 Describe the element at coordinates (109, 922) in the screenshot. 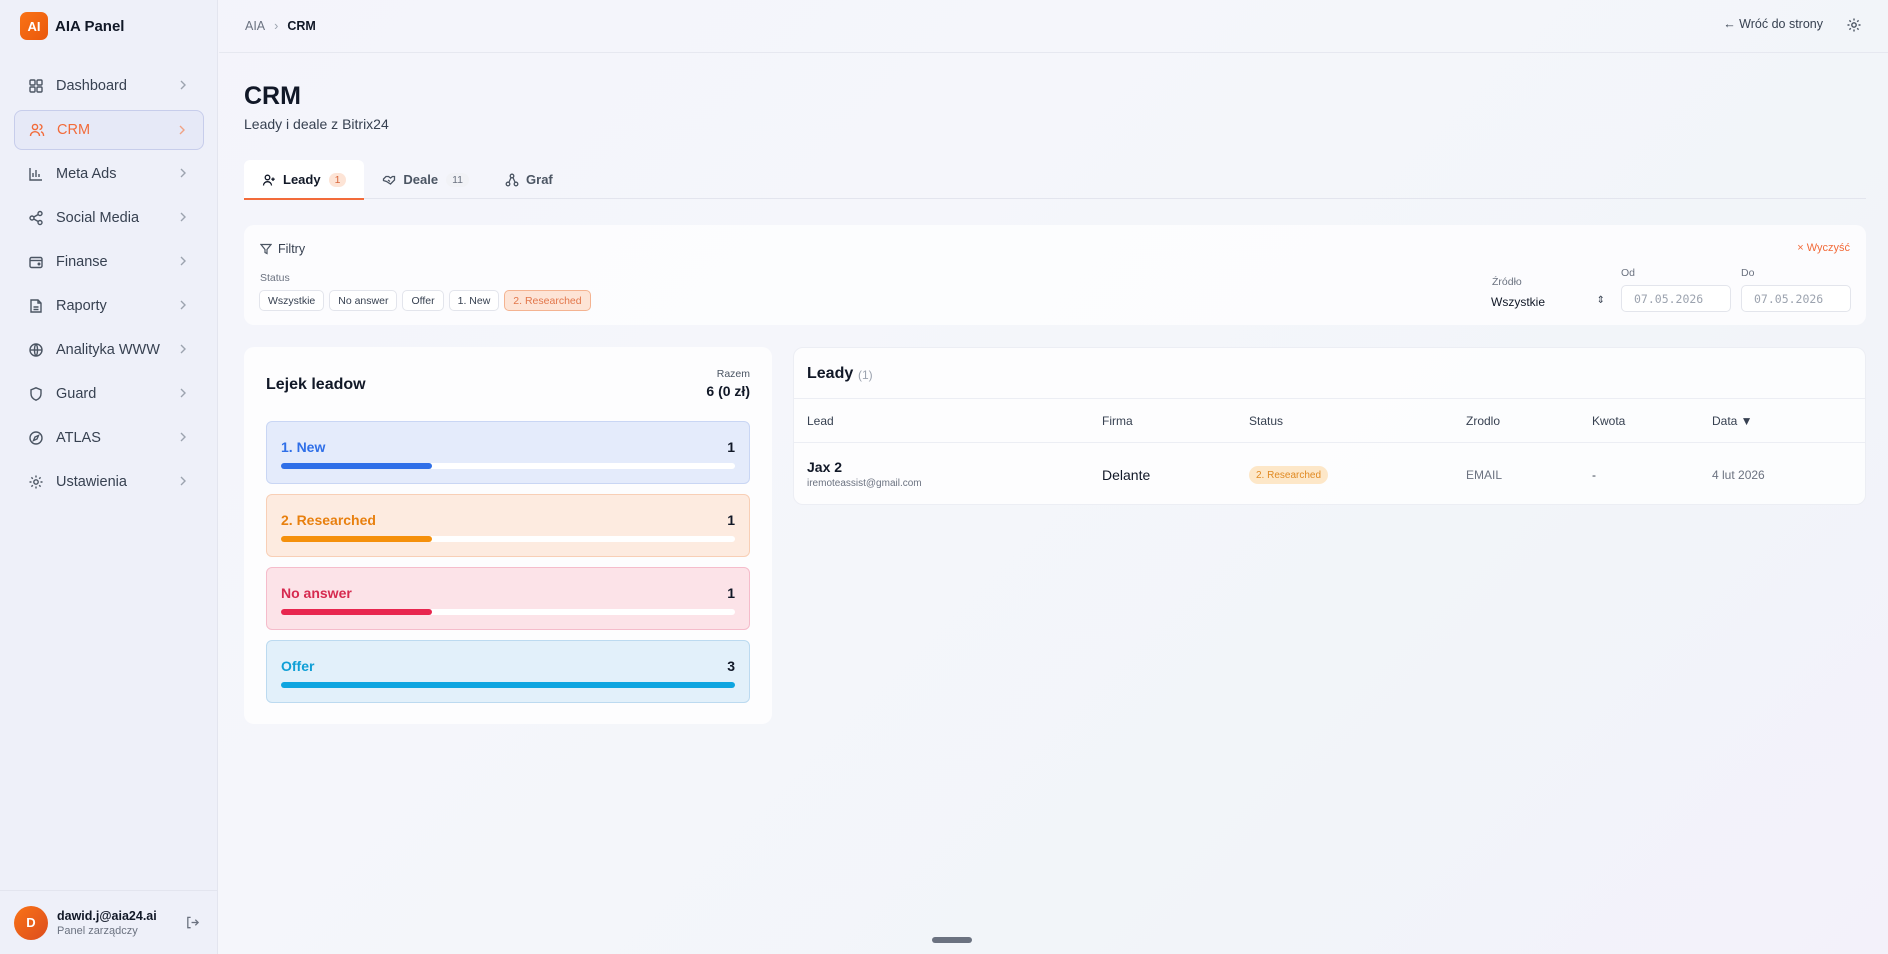

I see `user-profile: D dawid.j@aia24.ai Panel zarządczy` at that location.